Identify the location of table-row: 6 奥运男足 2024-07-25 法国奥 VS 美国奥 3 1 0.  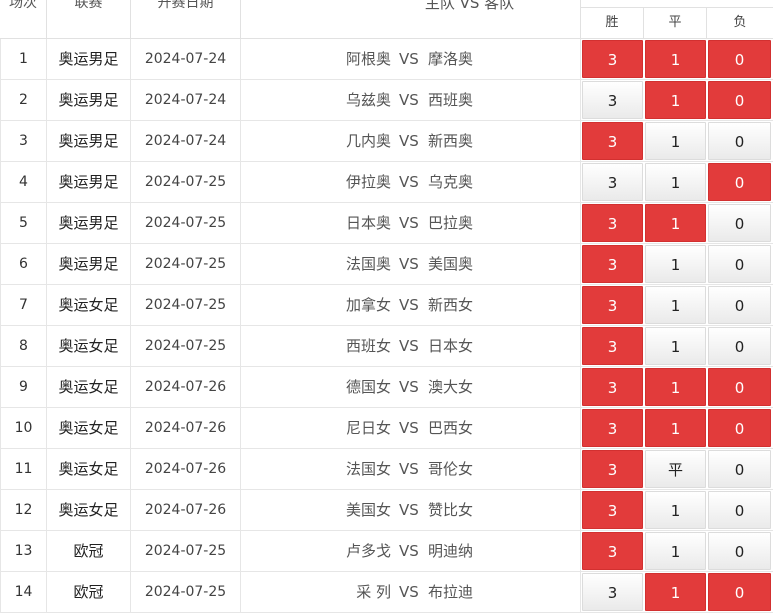
(386, 264).